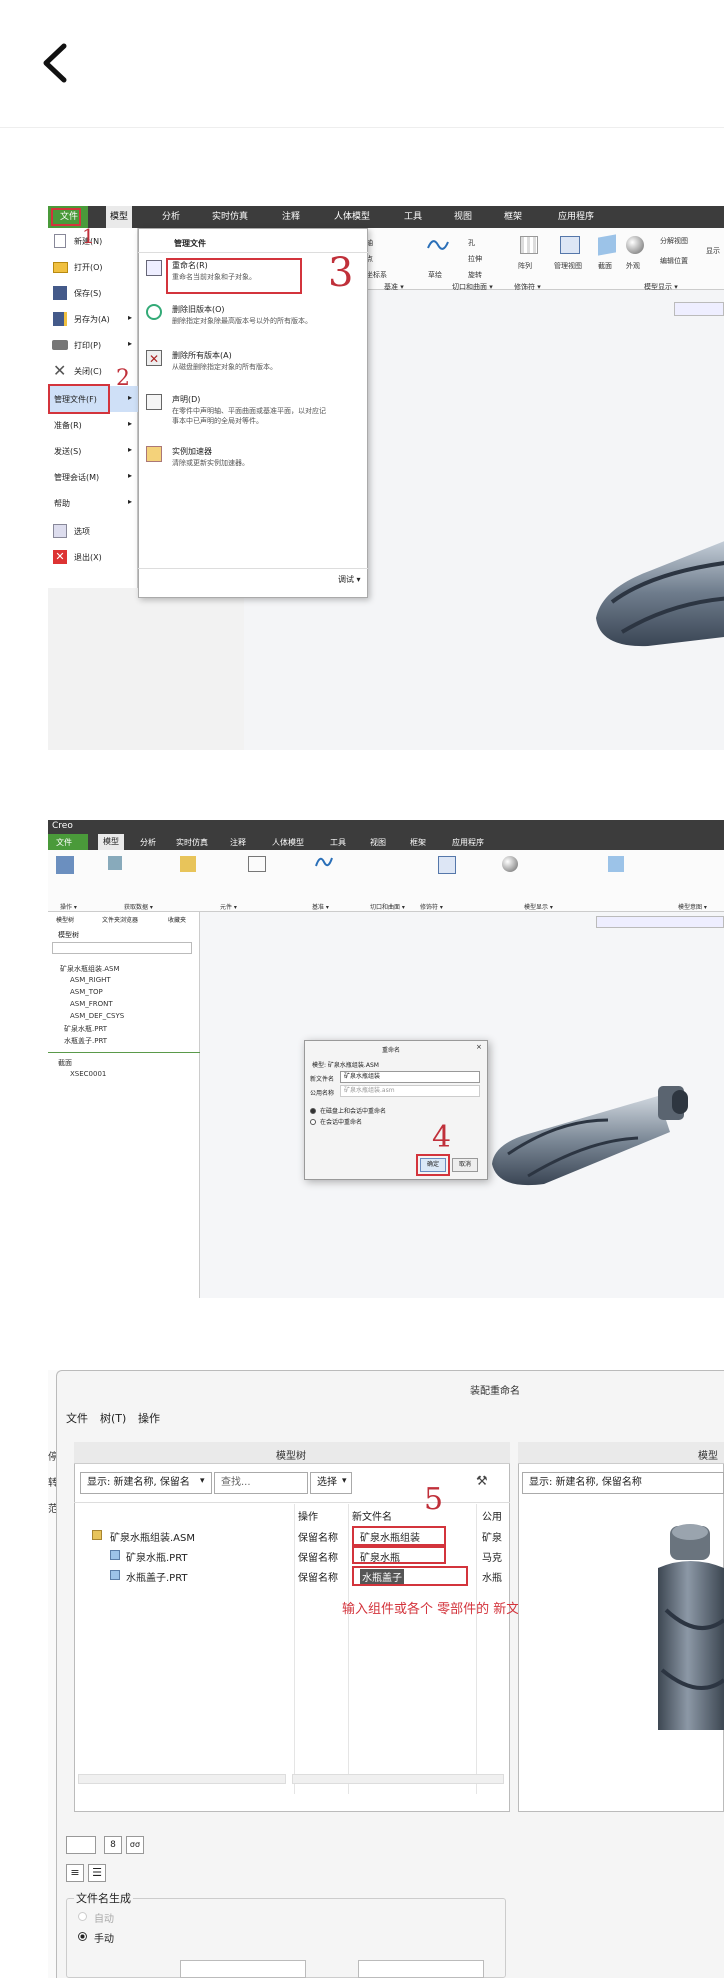  Describe the element at coordinates (85, 1041) in the screenshot. I see `tree-item-cap-part: 水瓶盖子.PRT` at that location.